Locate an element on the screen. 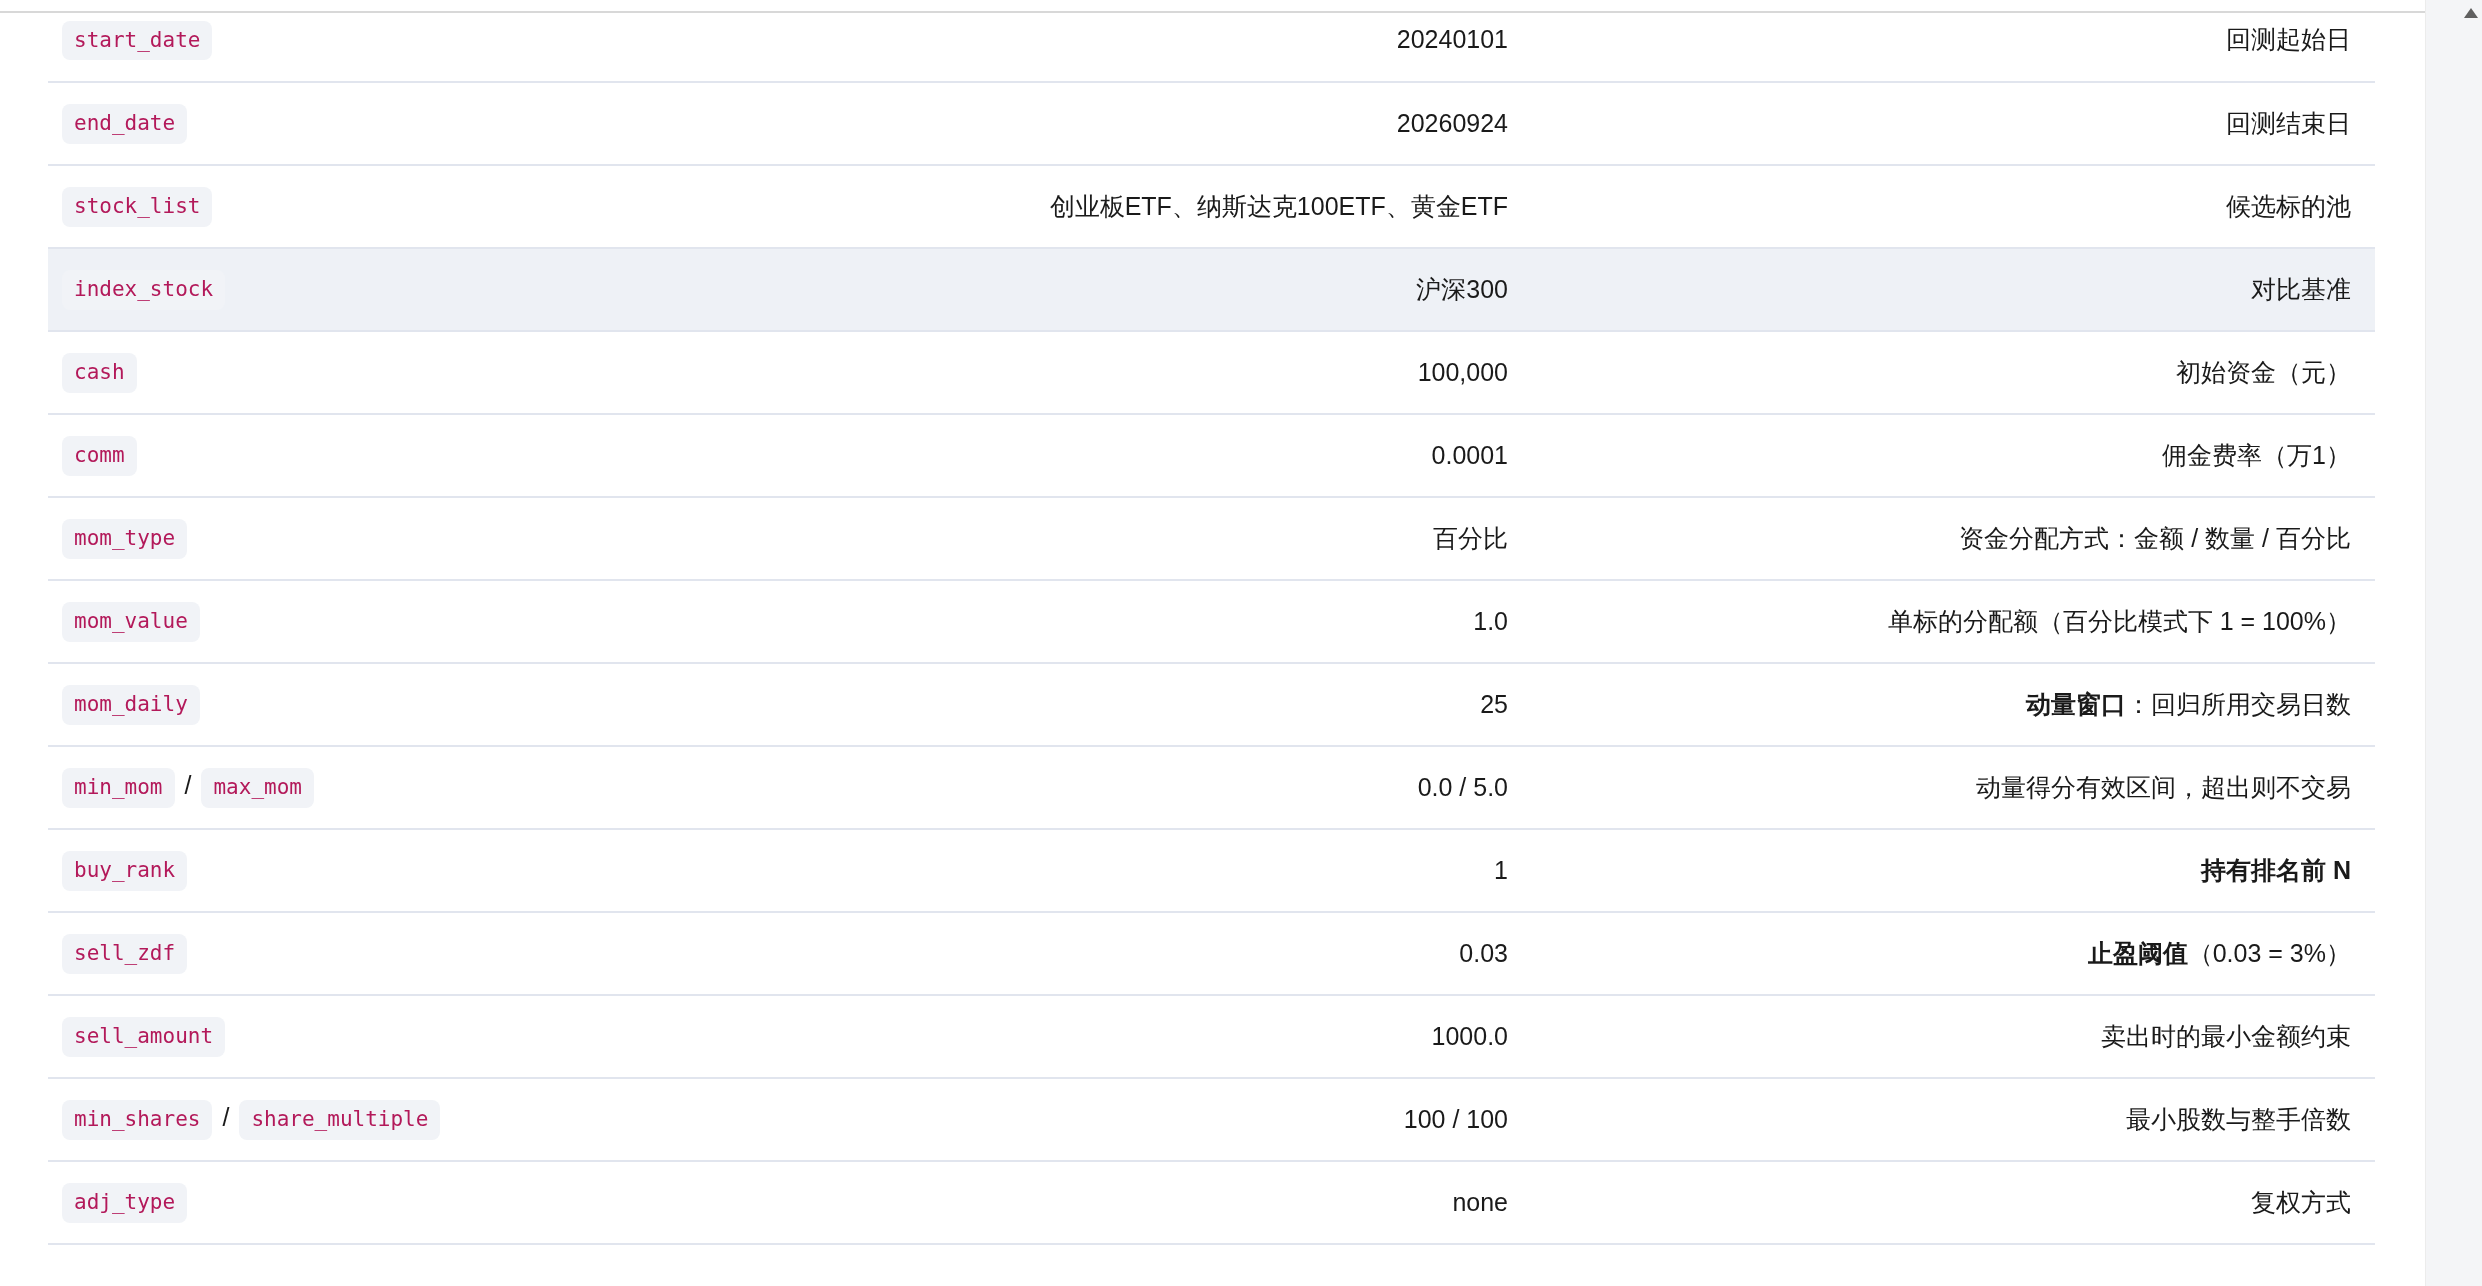 The image size is (2482, 1286). value-cell: 20260924 is located at coordinates (1135, 123).